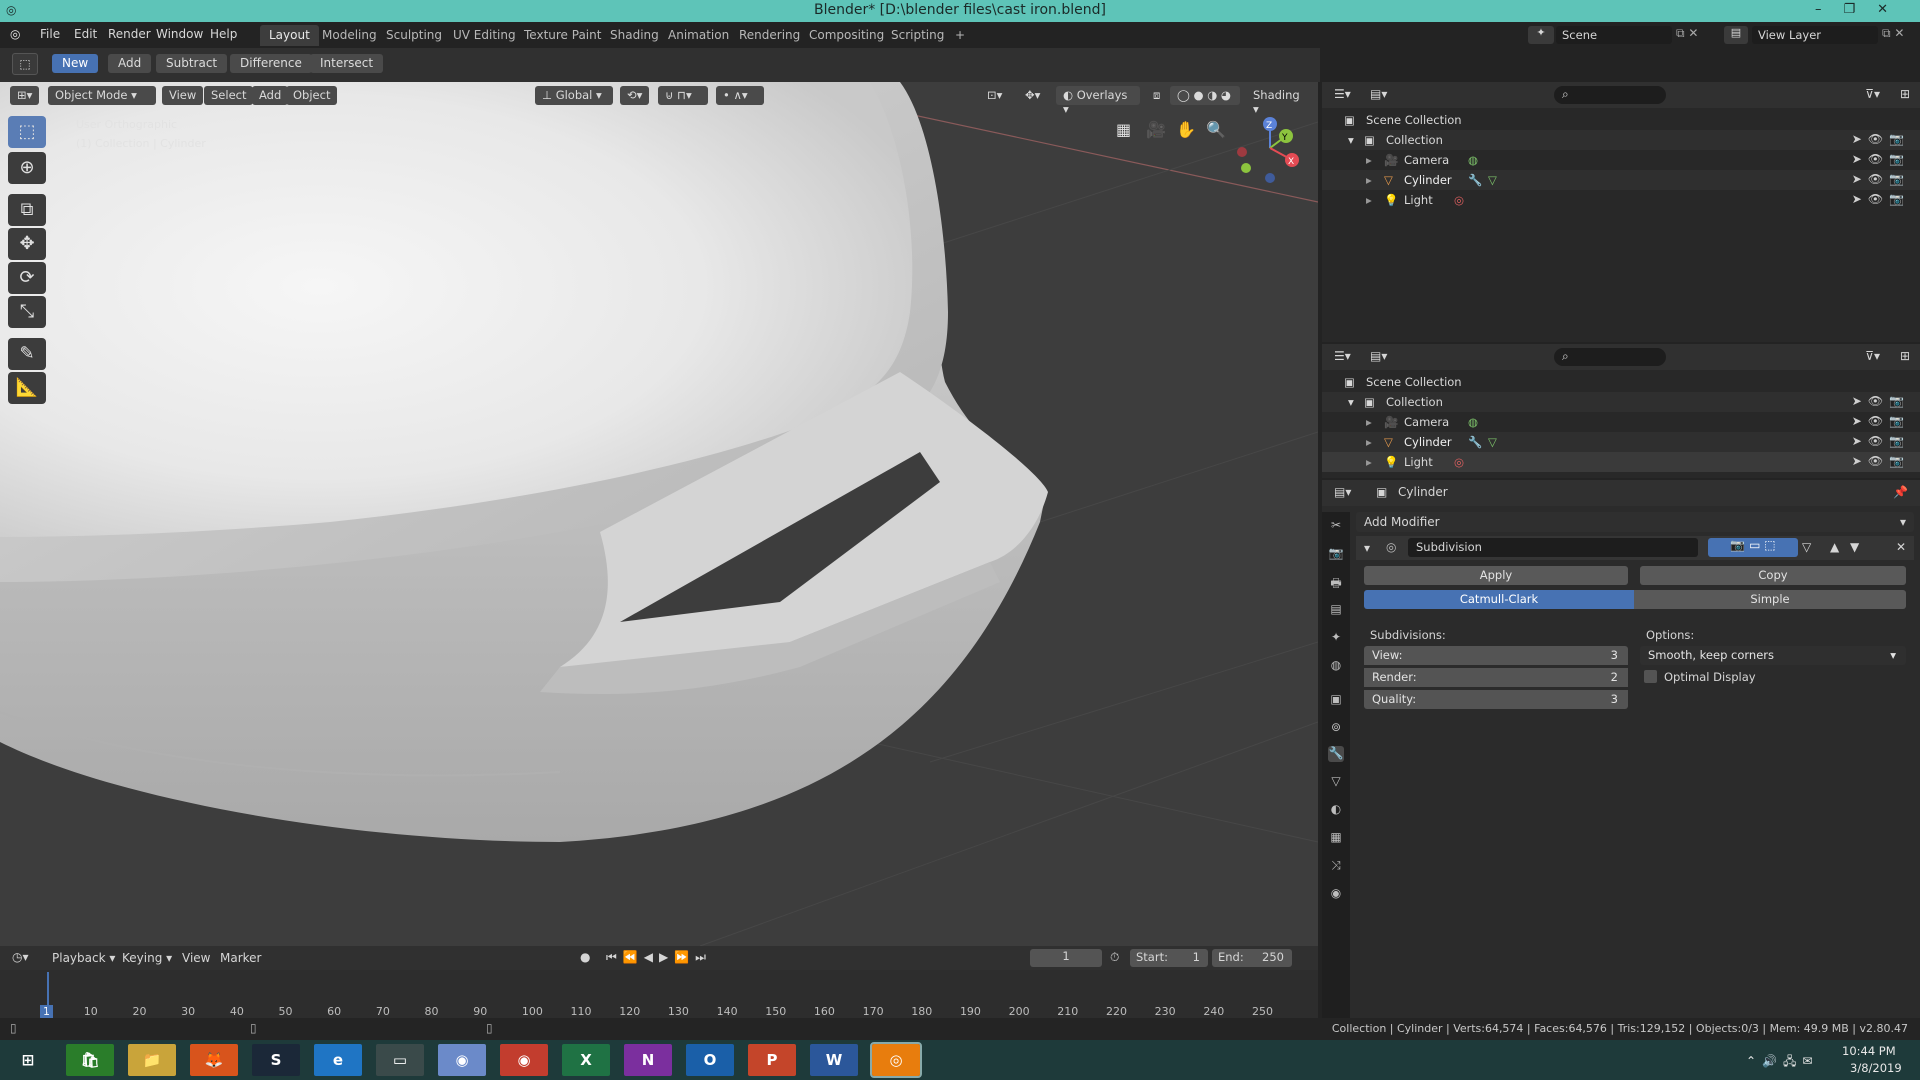  I want to click on powerpoint-icon: P, so click(772, 1060).